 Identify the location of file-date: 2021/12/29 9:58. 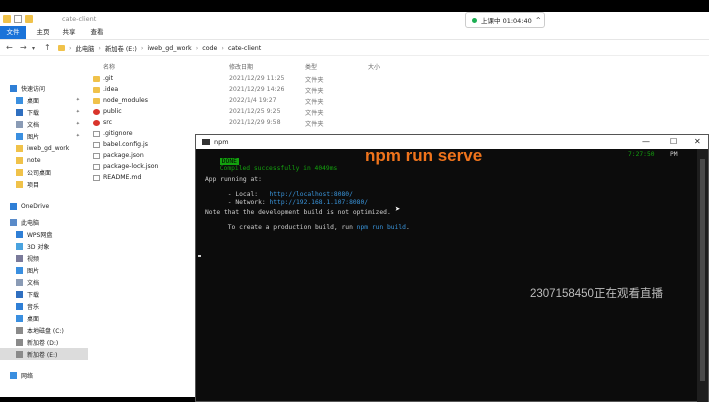
(255, 122).